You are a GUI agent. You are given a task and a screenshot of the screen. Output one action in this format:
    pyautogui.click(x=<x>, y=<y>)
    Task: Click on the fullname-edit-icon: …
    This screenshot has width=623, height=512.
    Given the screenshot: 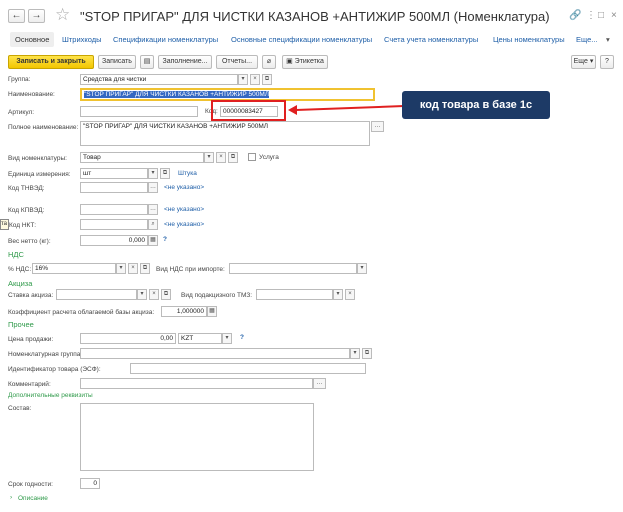 What is the action you would take?
    pyautogui.click(x=377, y=126)
    